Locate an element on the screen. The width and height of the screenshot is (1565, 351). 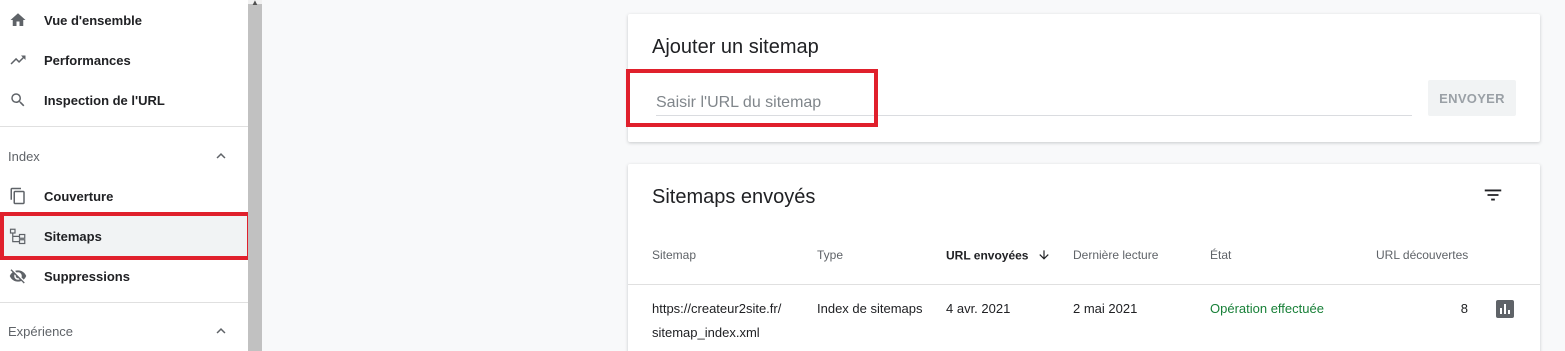
sidebar-item-label: Performances is located at coordinates (87, 60).